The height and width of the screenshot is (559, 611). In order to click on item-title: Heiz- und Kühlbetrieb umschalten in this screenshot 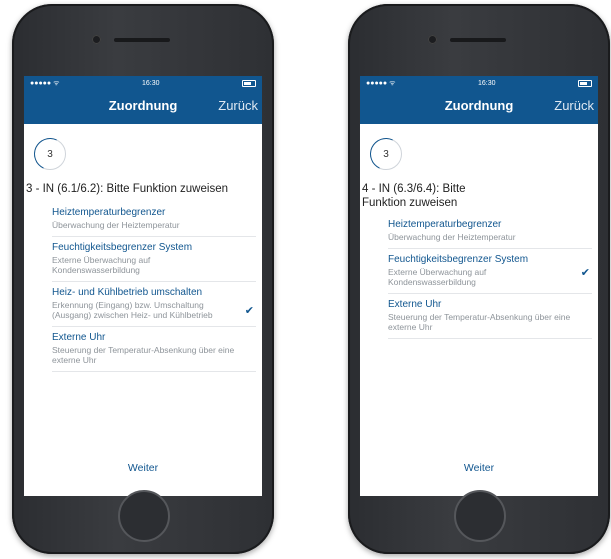, I will do `click(127, 292)`.